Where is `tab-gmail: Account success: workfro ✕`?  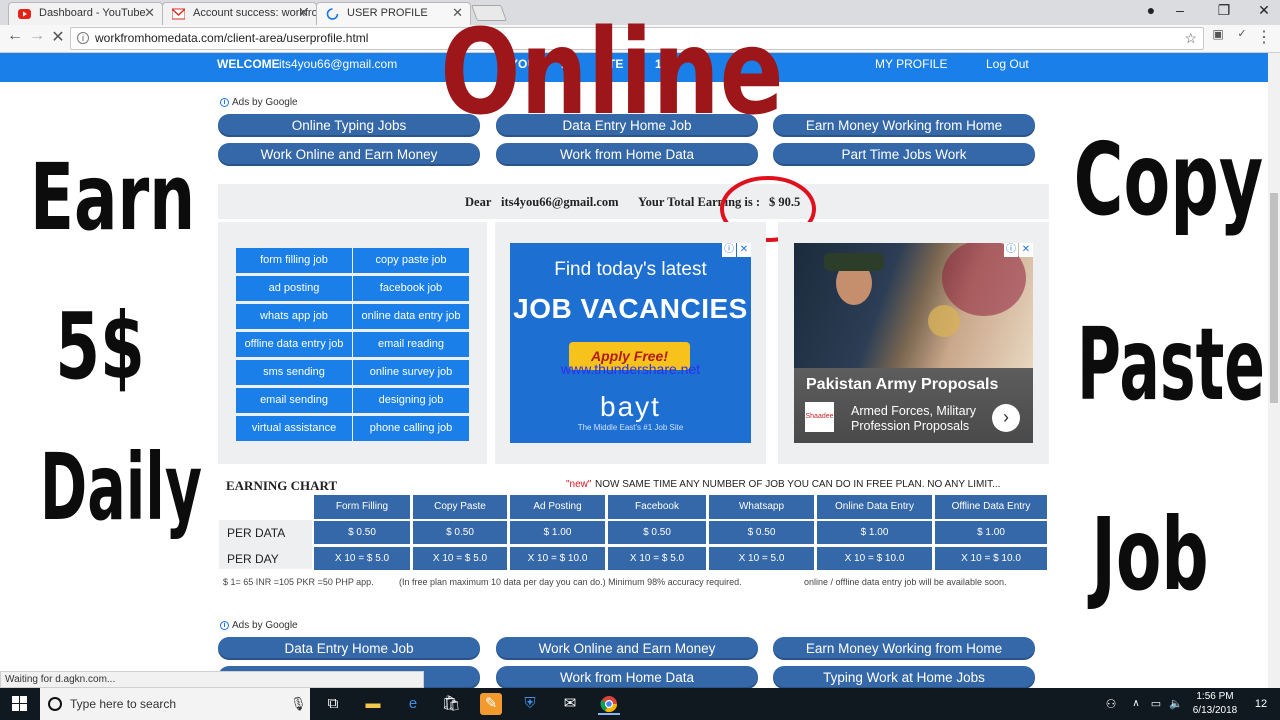
tab-gmail: Account success: workfro ✕ is located at coordinates (239, 13).